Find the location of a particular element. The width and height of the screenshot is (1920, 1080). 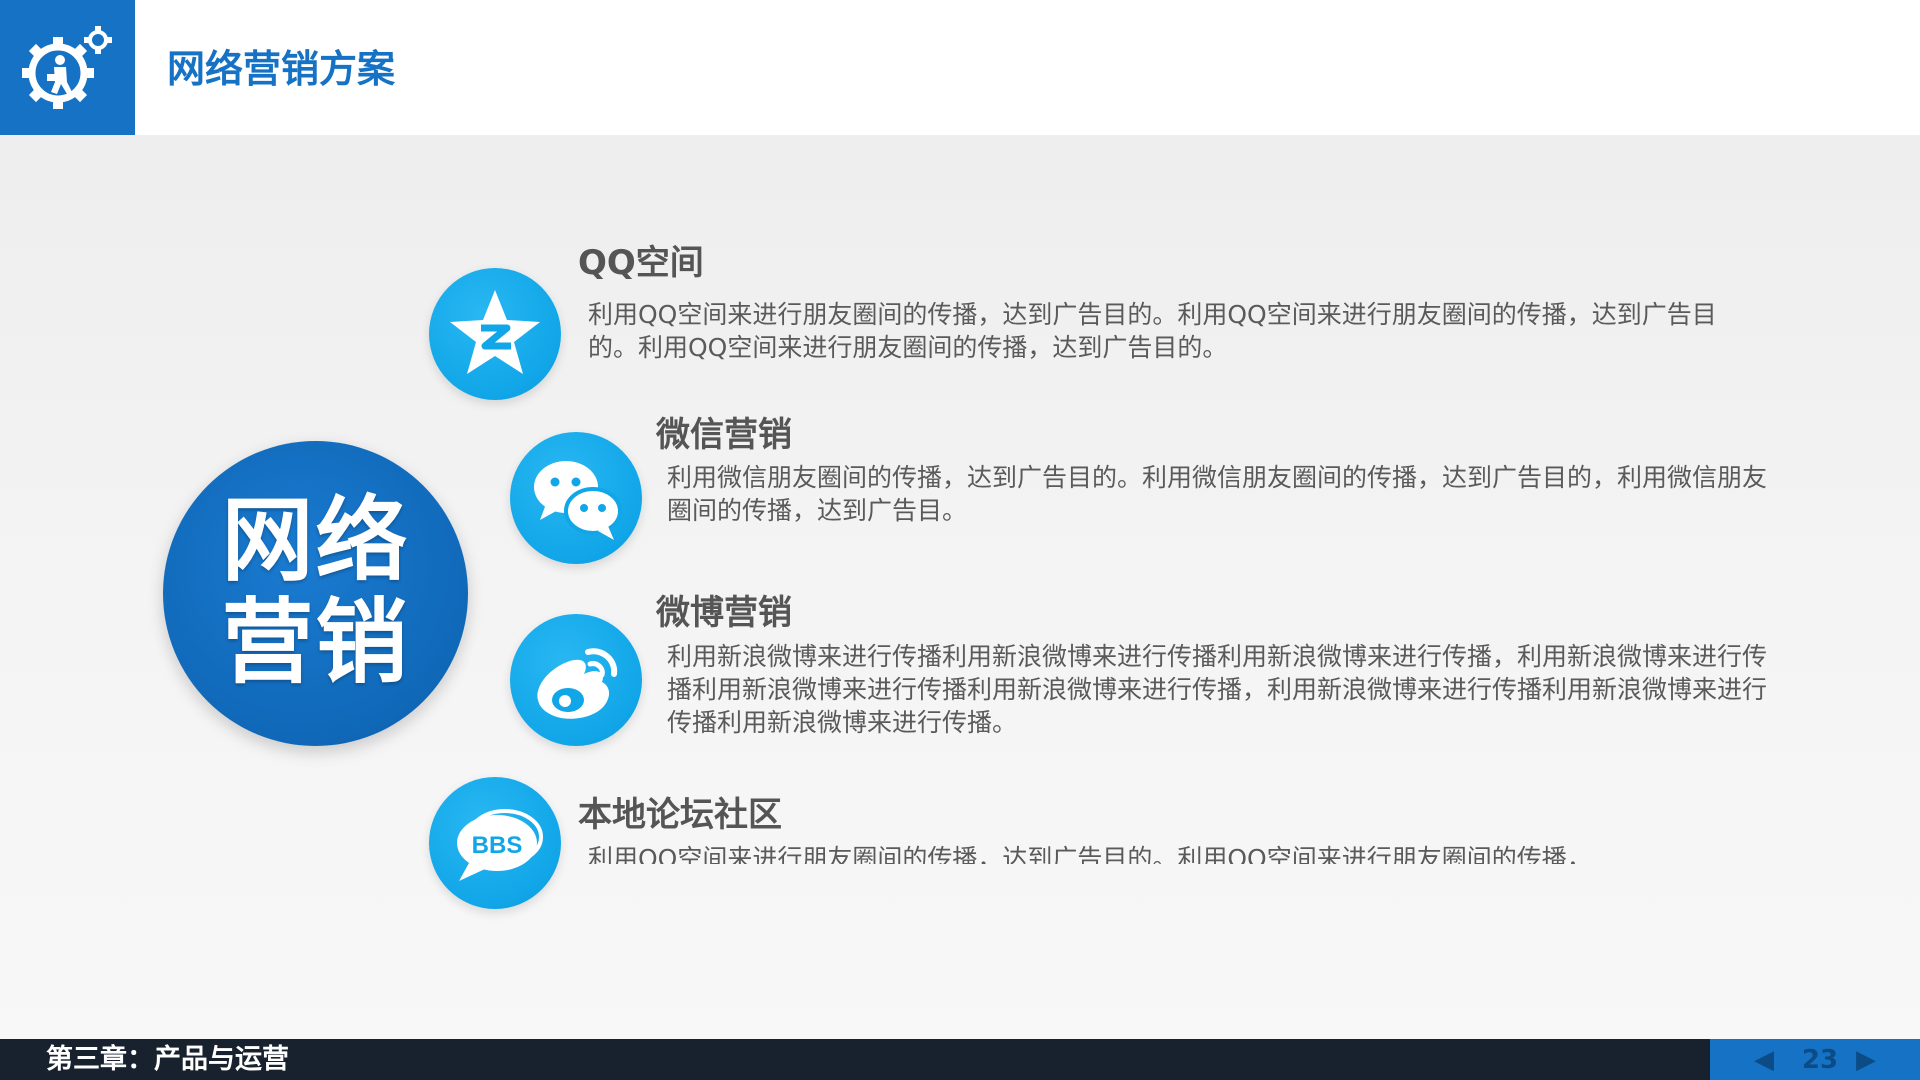

qzone-star-icon is located at coordinates (495, 332).